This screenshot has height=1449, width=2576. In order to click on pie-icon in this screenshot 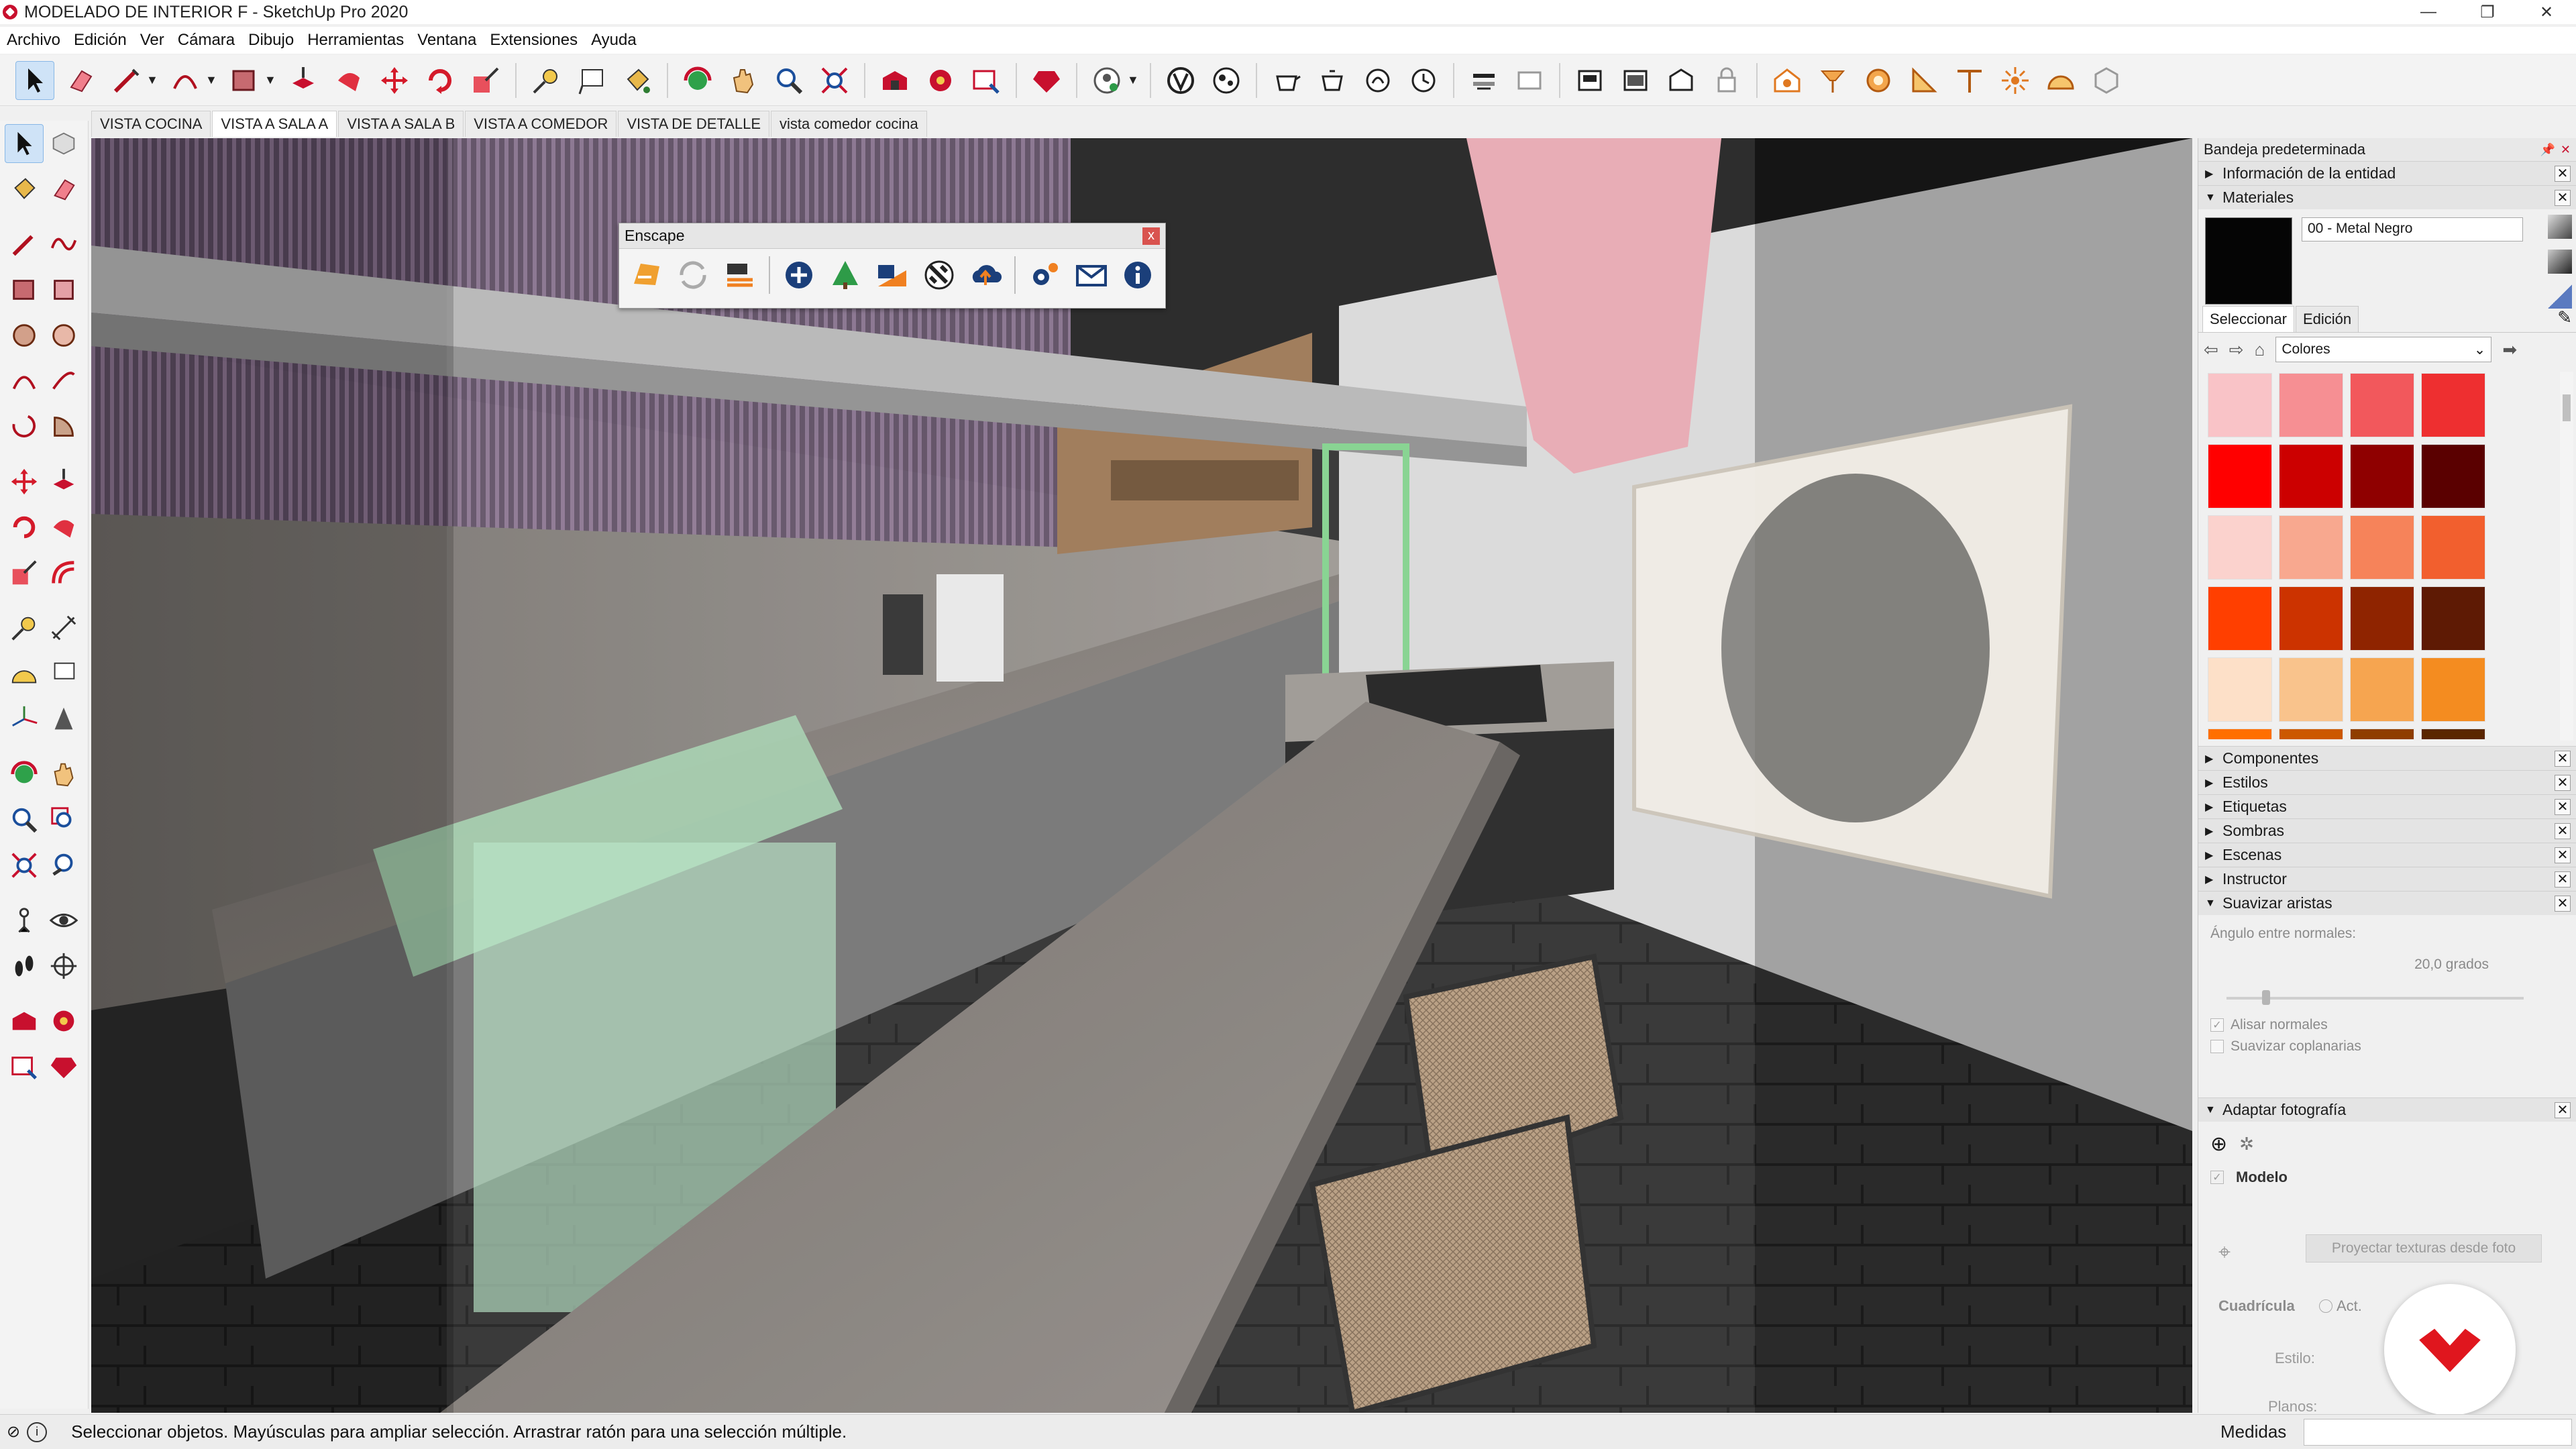, I will do `click(63, 426)`.